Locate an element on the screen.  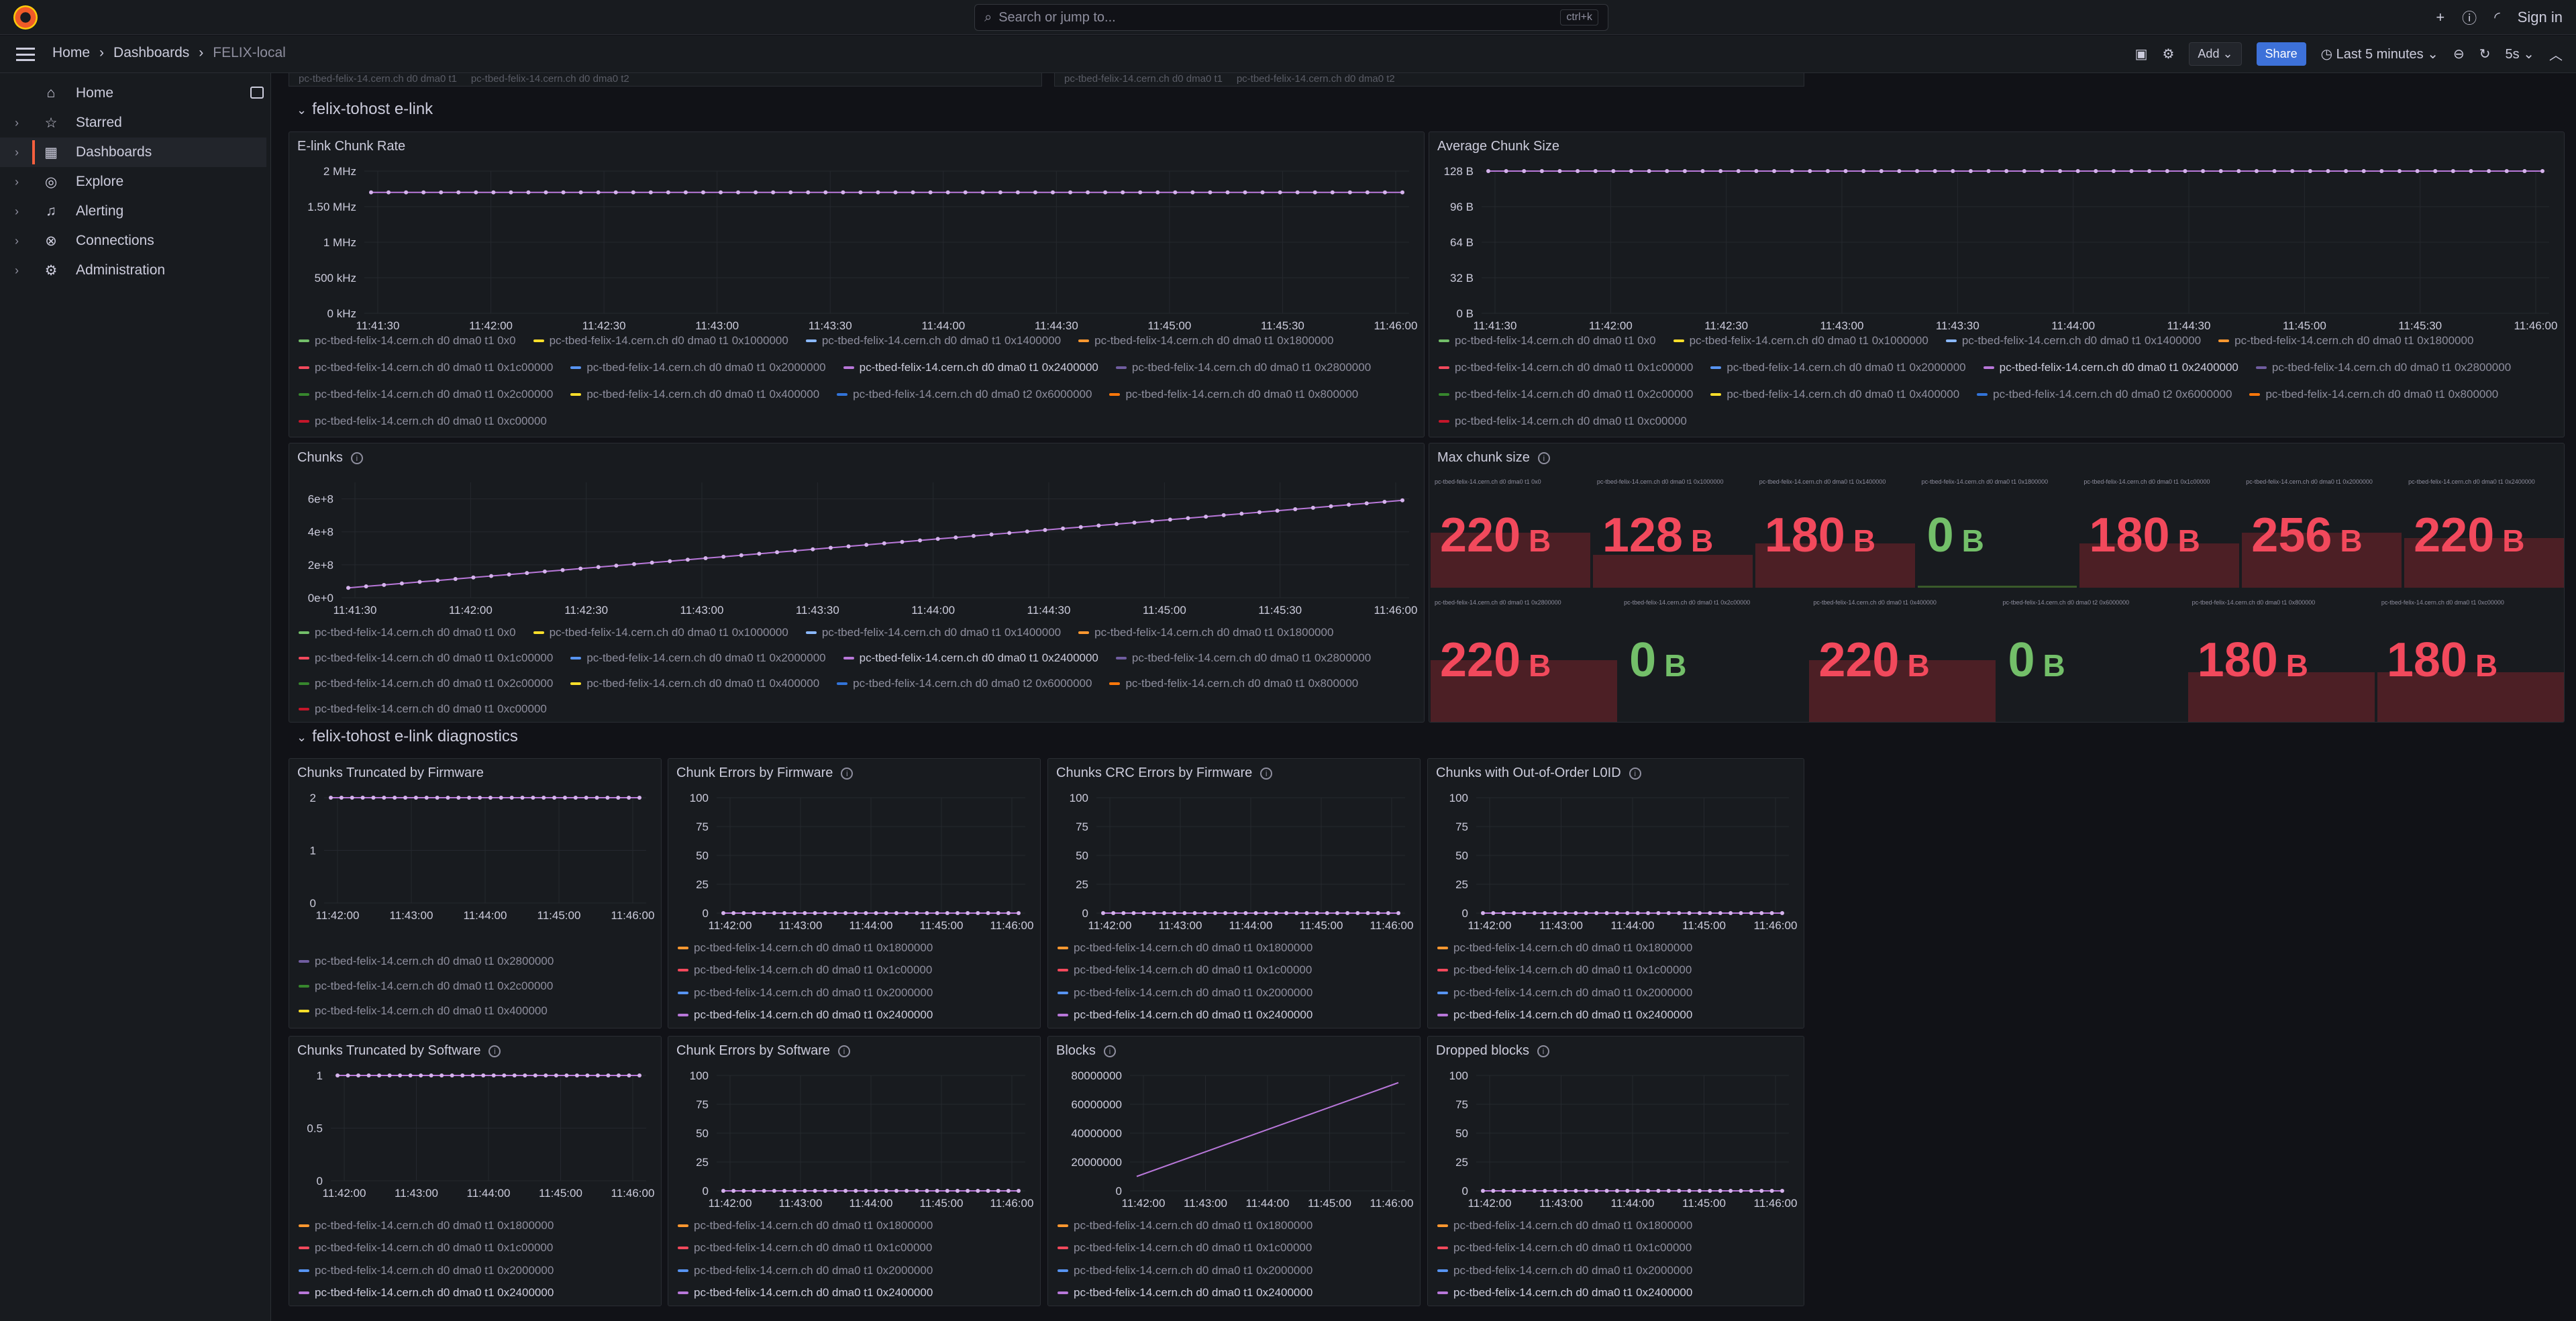
time-picker: ◷ Last 5 minutes ⌄ is located at coordinates (2379, 54).